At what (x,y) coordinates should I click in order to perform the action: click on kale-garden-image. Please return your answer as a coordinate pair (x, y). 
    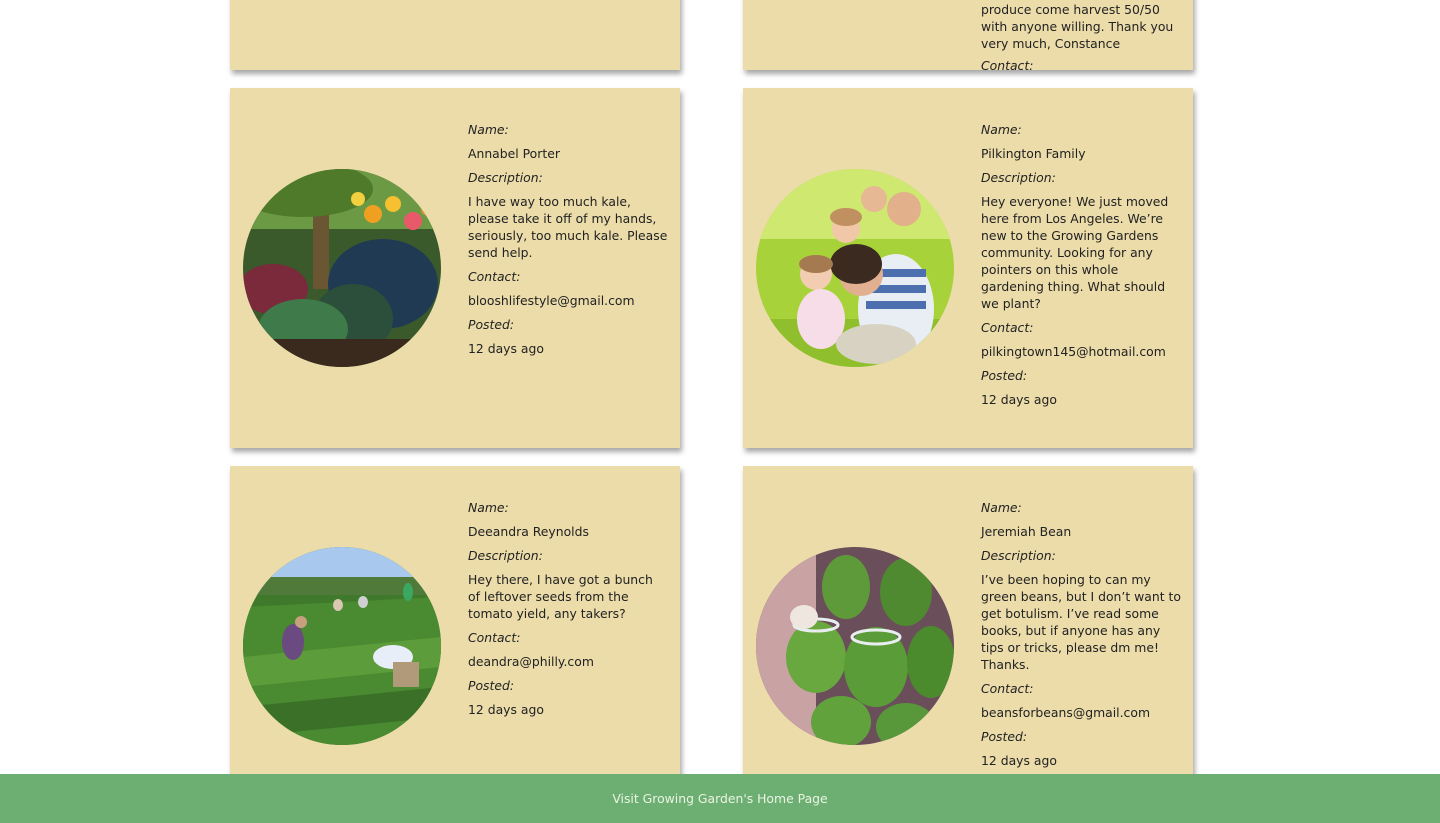
    Looking at the image, I should click on (342, 268).